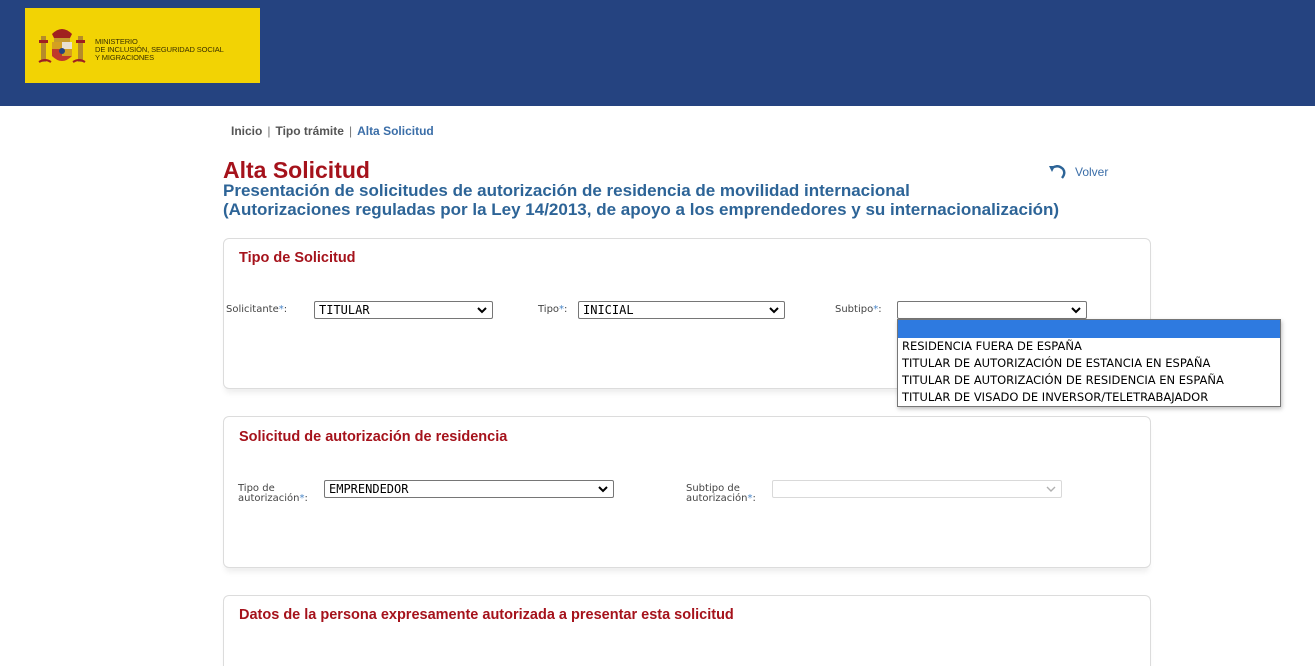 The width and height of the screenshot is (1315, 666). I want to click on solicitante-label: Solicitante*:, so click(257, 309).